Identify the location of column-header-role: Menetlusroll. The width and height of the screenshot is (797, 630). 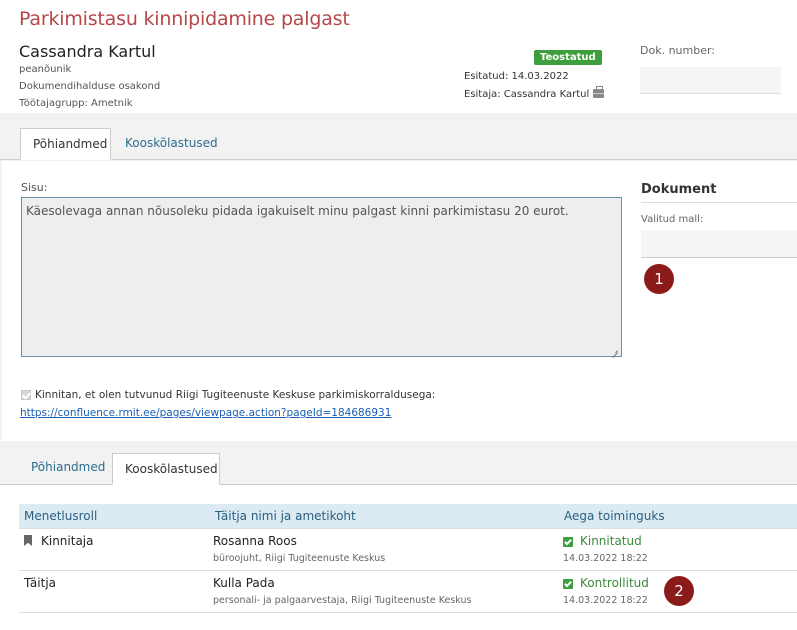
(61, 516).